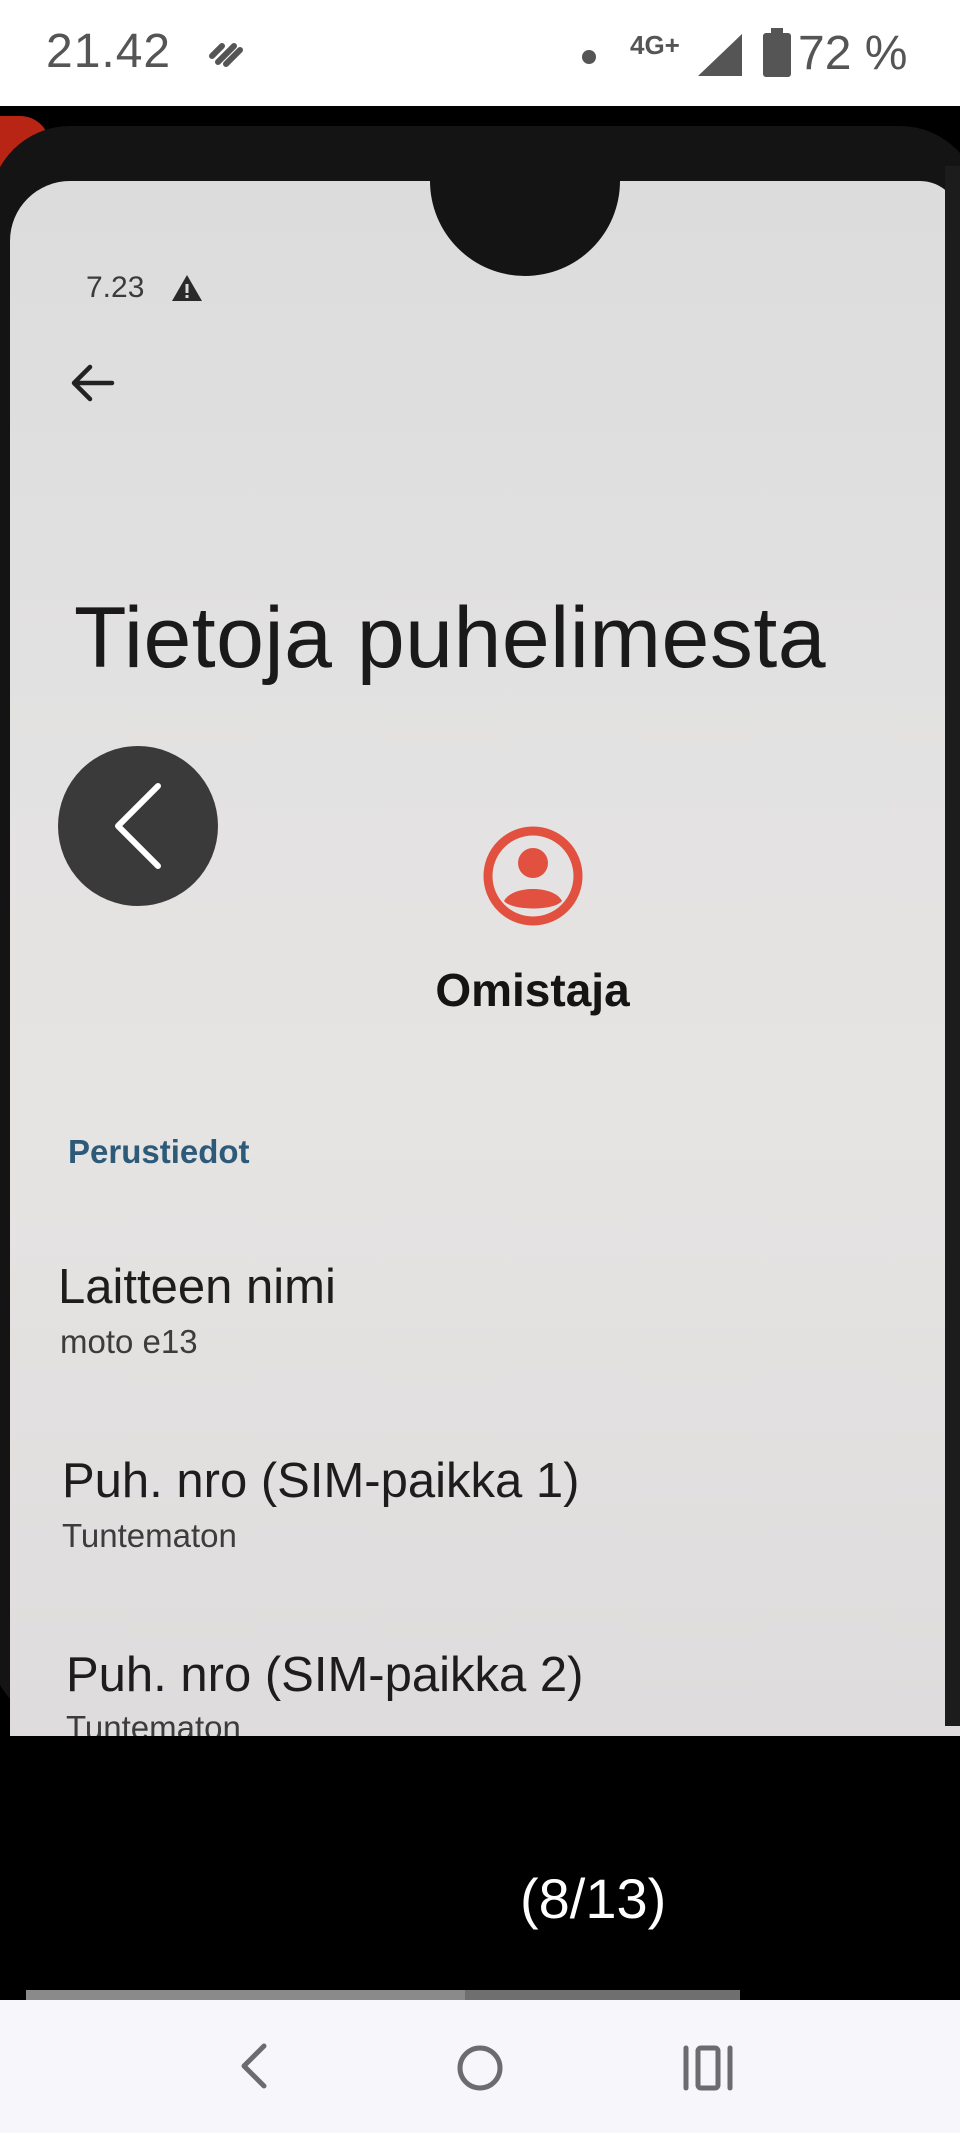  Describe the element at coordinates (589, 57) in the screenshot. I see `dot-icon` at that location.